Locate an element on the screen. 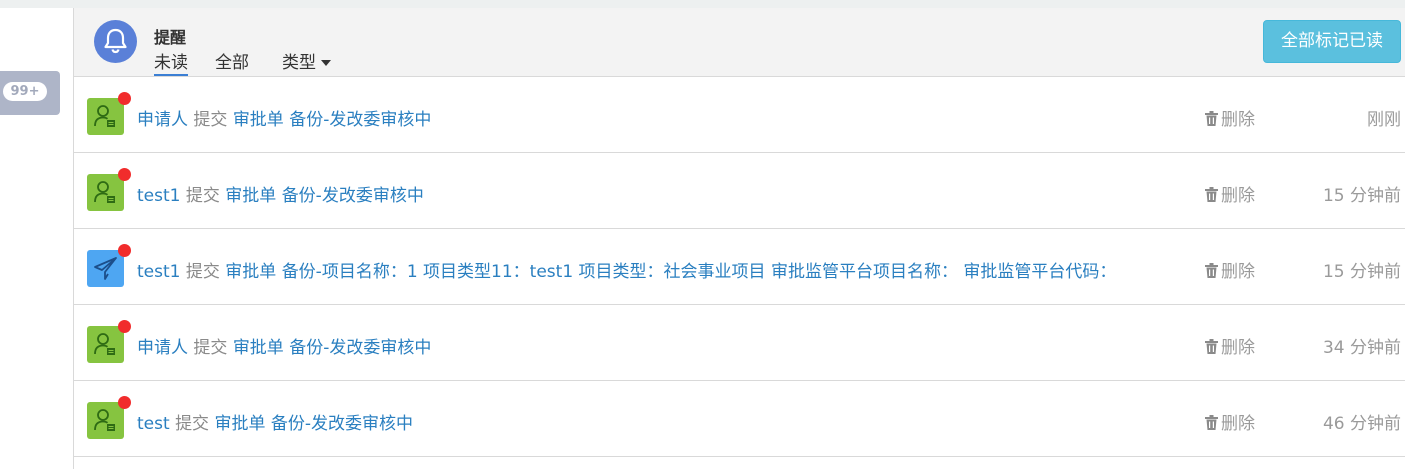  timestamp: 刚刚 is located at coordinates (1384, 120).